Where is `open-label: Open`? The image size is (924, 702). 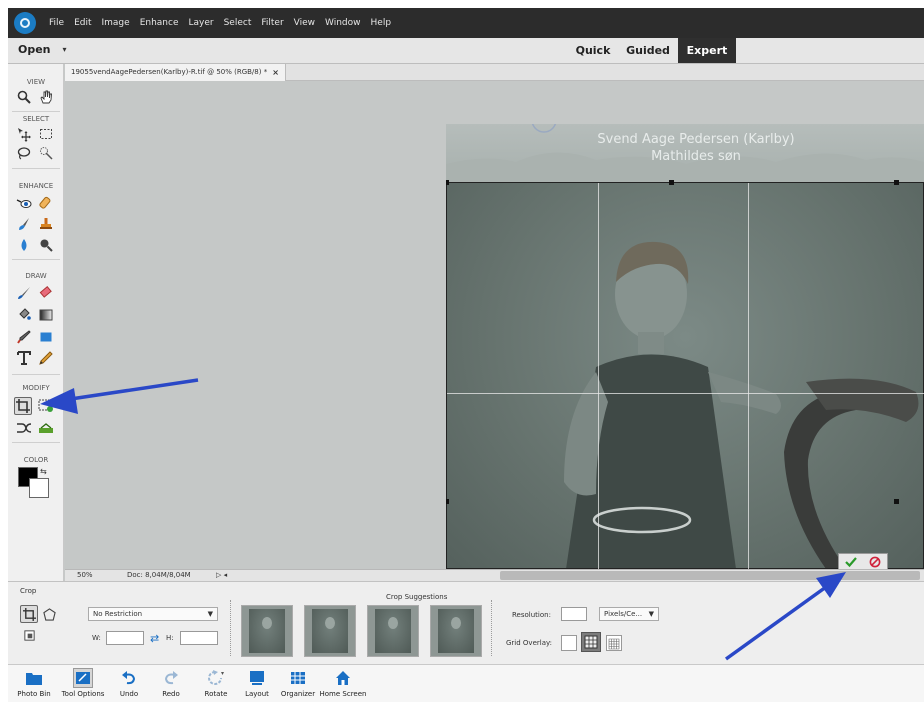
open-label: Open is located at coordinates (34, 49).